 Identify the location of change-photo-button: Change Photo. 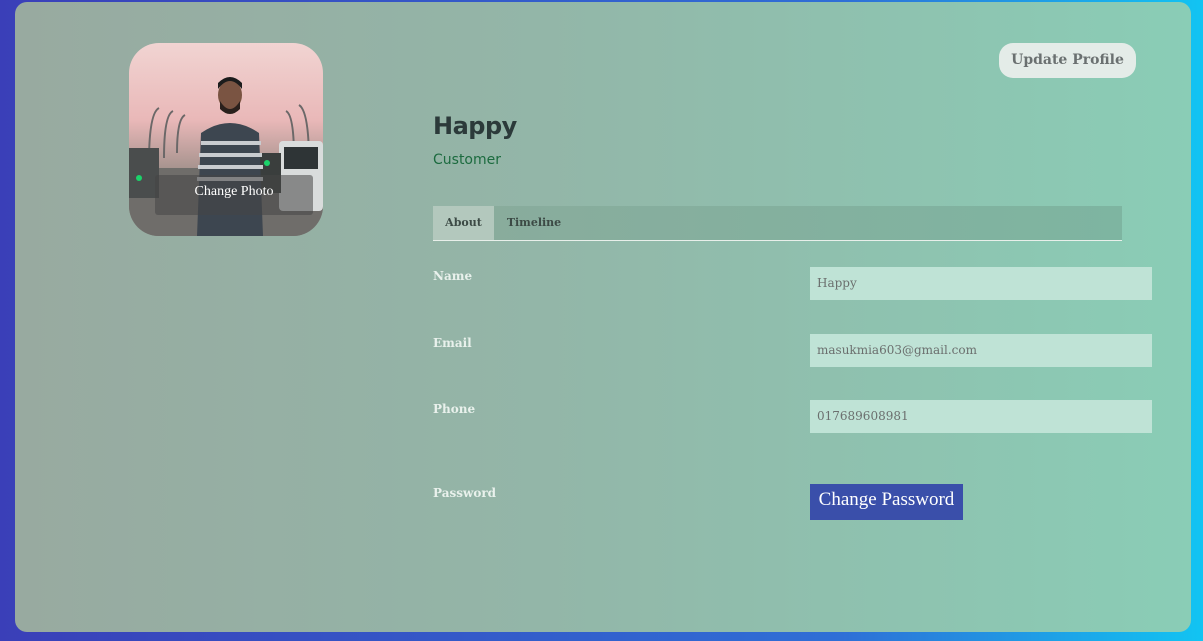
(234, 195).